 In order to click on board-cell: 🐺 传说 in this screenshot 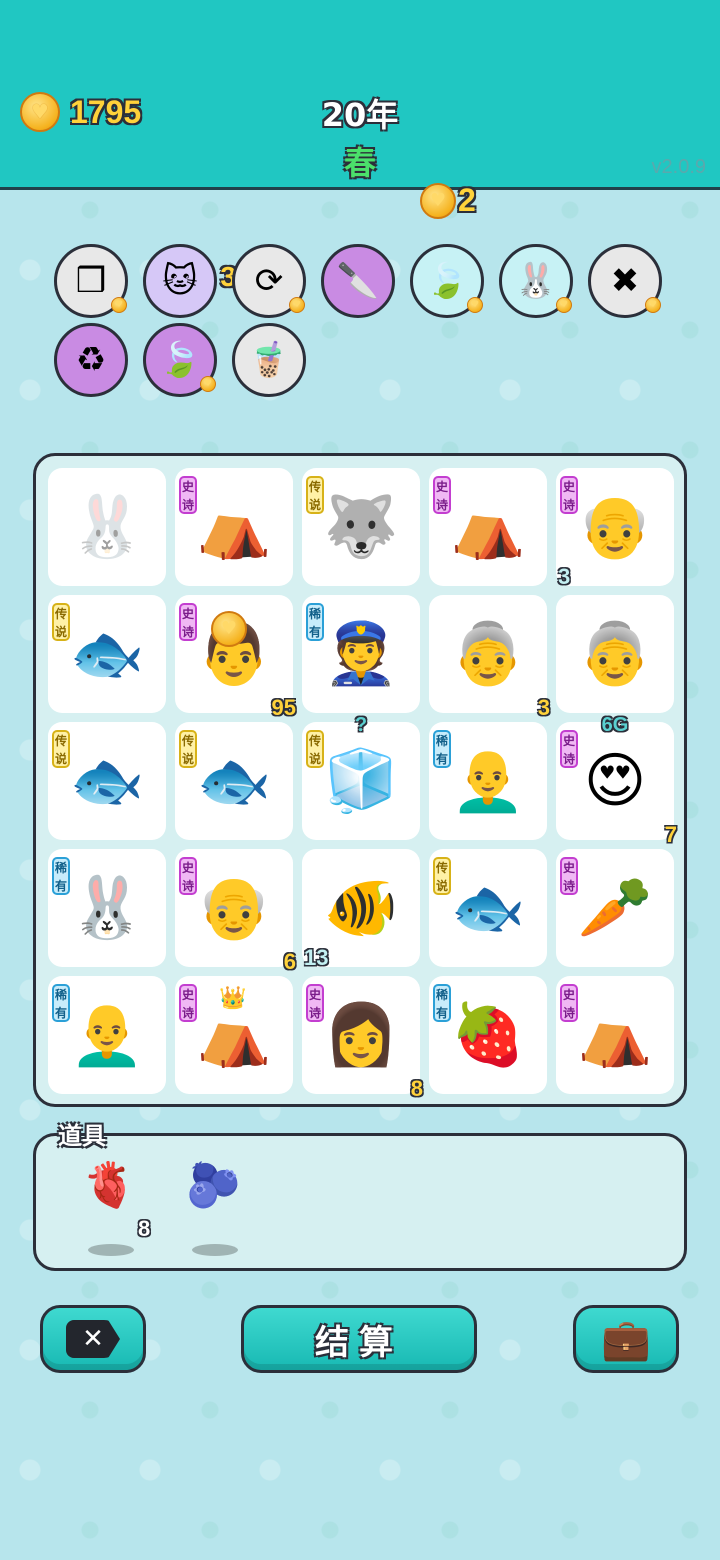, I will do `click(361, 527)`.